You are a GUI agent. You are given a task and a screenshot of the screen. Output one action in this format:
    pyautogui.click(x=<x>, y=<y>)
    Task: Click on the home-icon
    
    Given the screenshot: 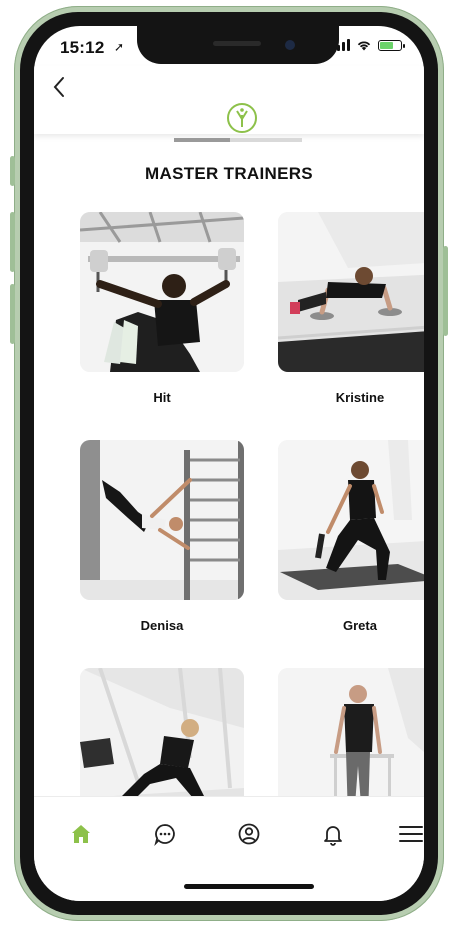 What is the action you would take?
    pyautogui.click(x=81, y=834)
    